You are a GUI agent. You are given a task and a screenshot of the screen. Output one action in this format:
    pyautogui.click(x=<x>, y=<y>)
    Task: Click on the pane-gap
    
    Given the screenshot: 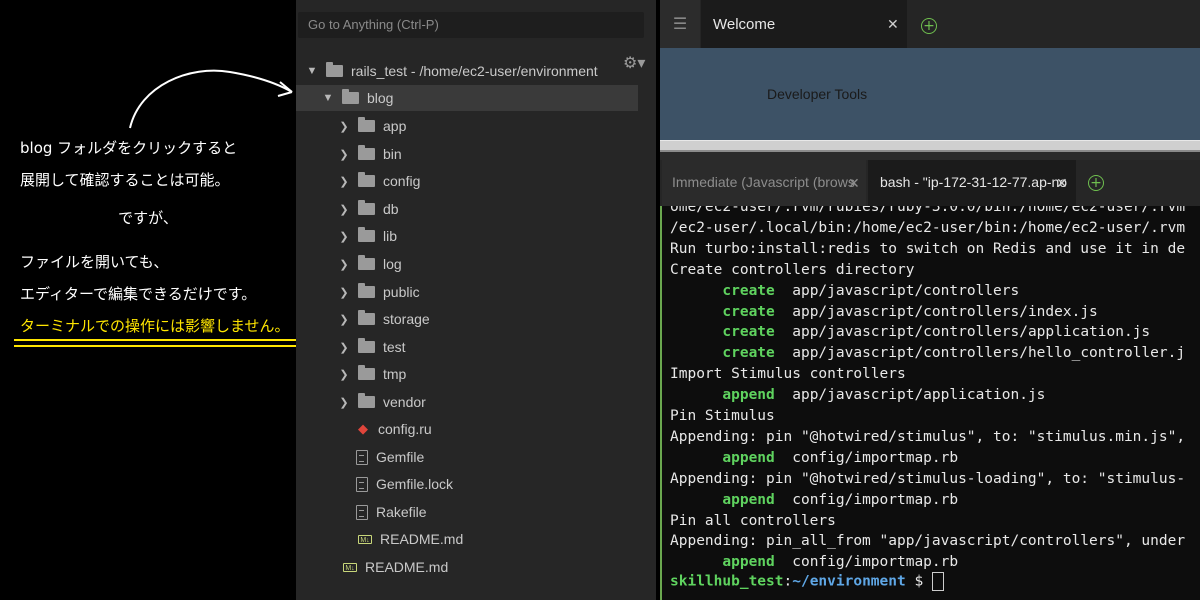 What is the action you would take?
    pyautogui.click(x=930, y=156)
    